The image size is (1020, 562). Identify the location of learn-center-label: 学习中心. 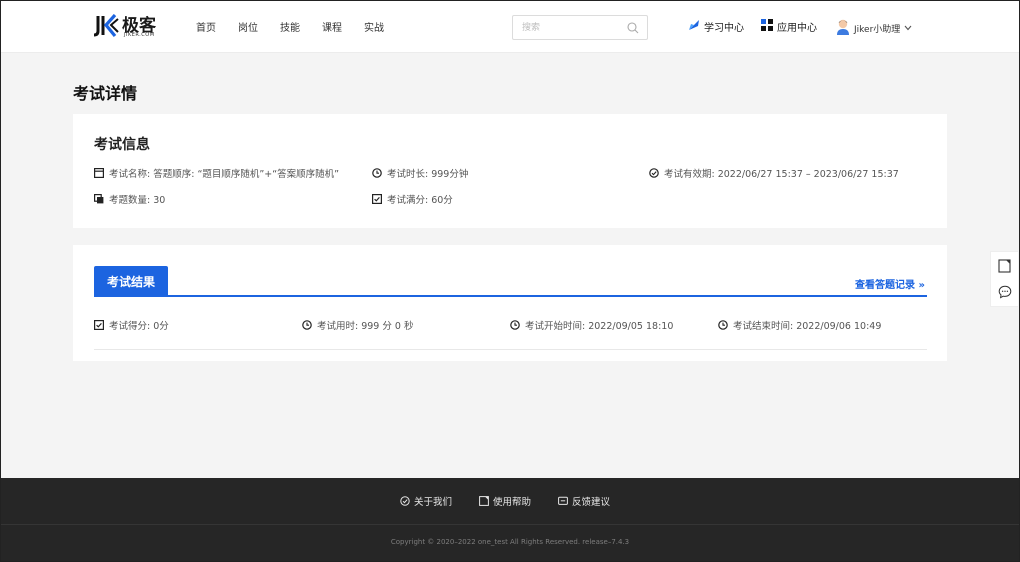
(724, 28).